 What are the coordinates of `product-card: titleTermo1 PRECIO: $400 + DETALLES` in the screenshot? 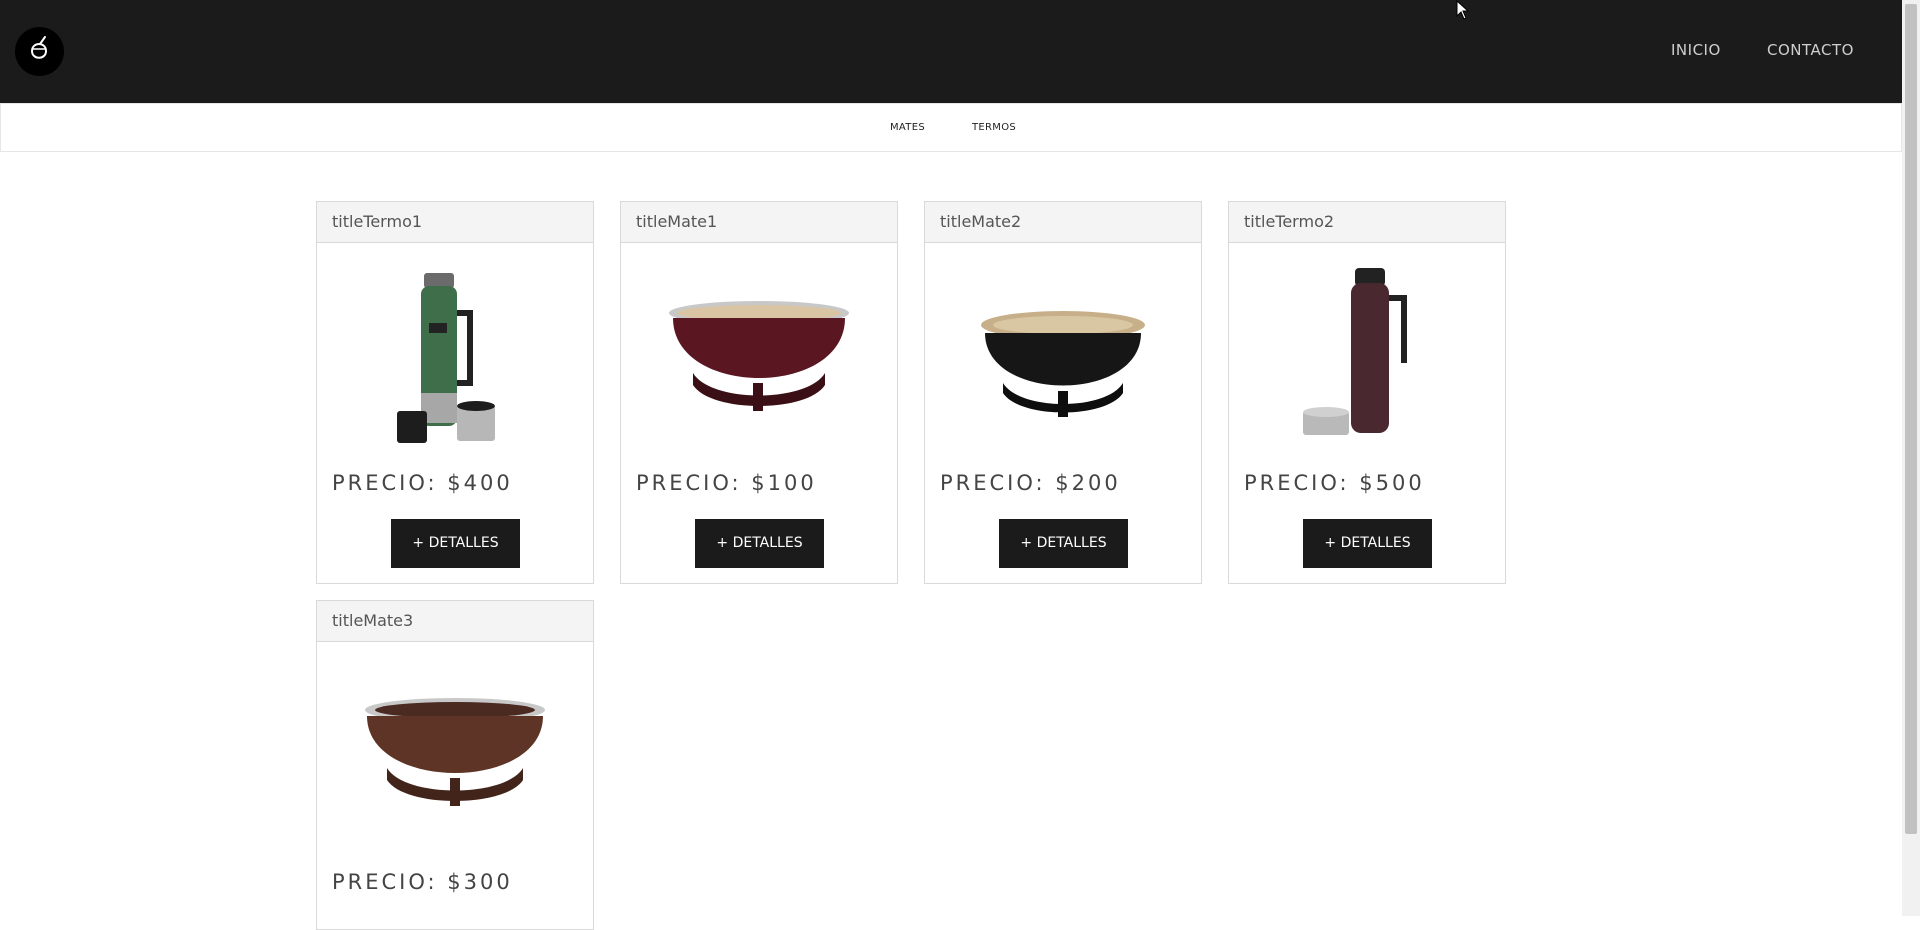 It's located at (455, 392).